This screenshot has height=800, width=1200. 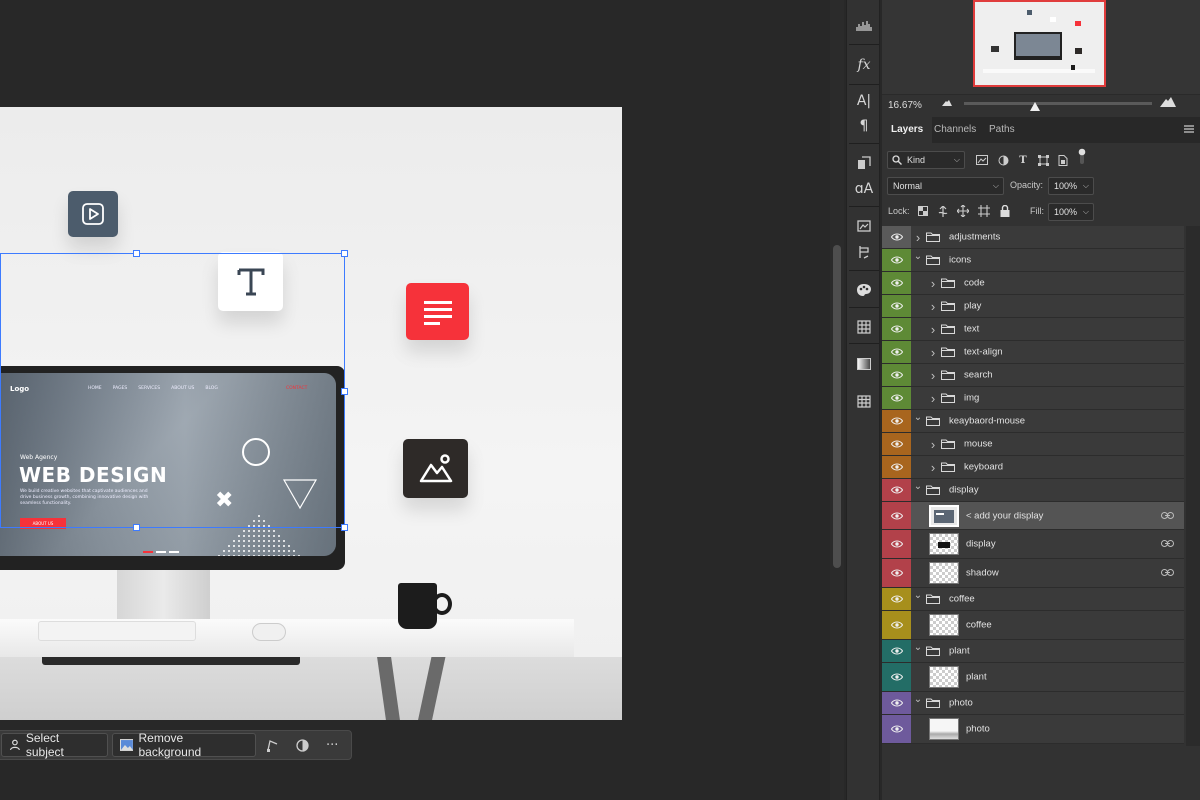 What do you see at coordinates (864, 126) in the screenshot?
I see `paragraph-icon: ¶` at bounding box center [864, 126].